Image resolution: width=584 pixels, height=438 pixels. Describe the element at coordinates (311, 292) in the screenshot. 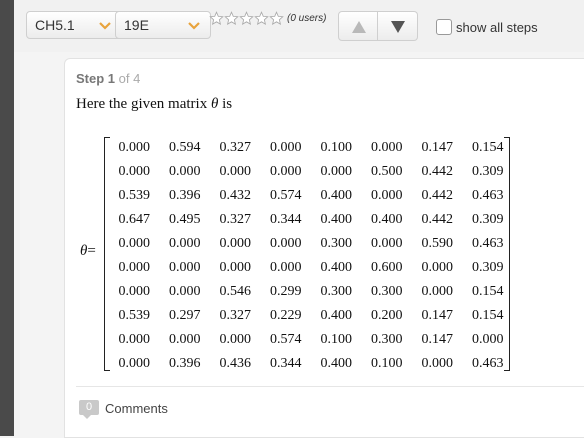

I see `matrix-row: 0.000 0.000 0.546 0.299 0.300 0.300 0.000 0.154` at that location.